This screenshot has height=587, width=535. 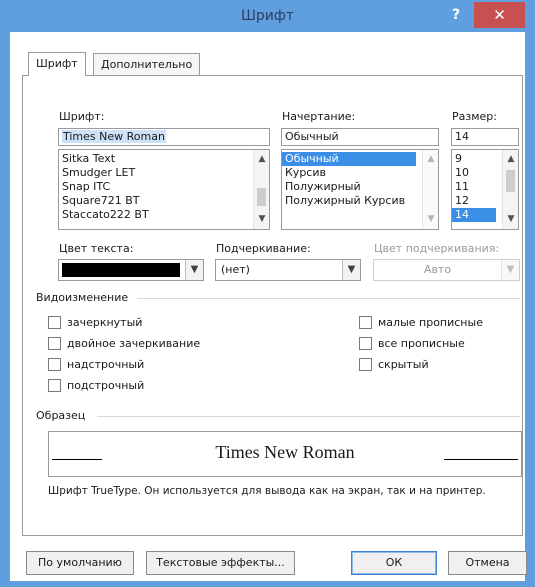 I want to click on small-caps-label: малые прописные, so click(x=430, y=322).